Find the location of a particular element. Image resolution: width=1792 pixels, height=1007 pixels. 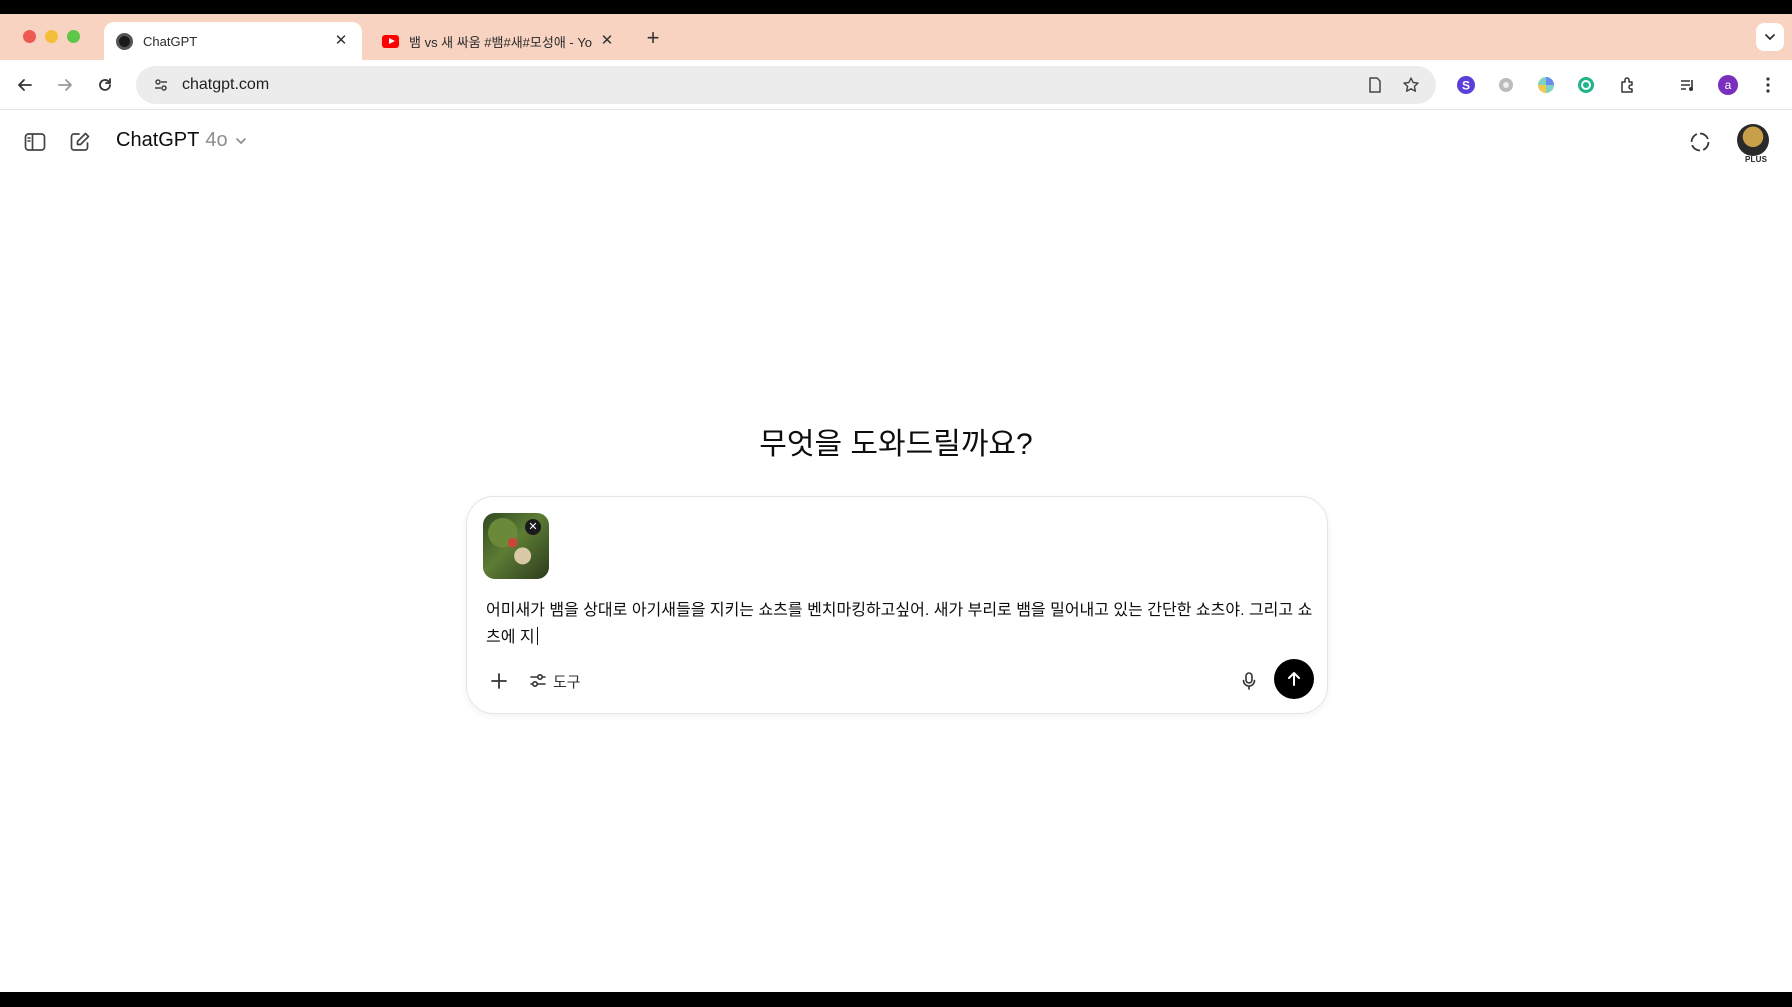

youtube-favicon-icon is located at coordinates (390, 41).